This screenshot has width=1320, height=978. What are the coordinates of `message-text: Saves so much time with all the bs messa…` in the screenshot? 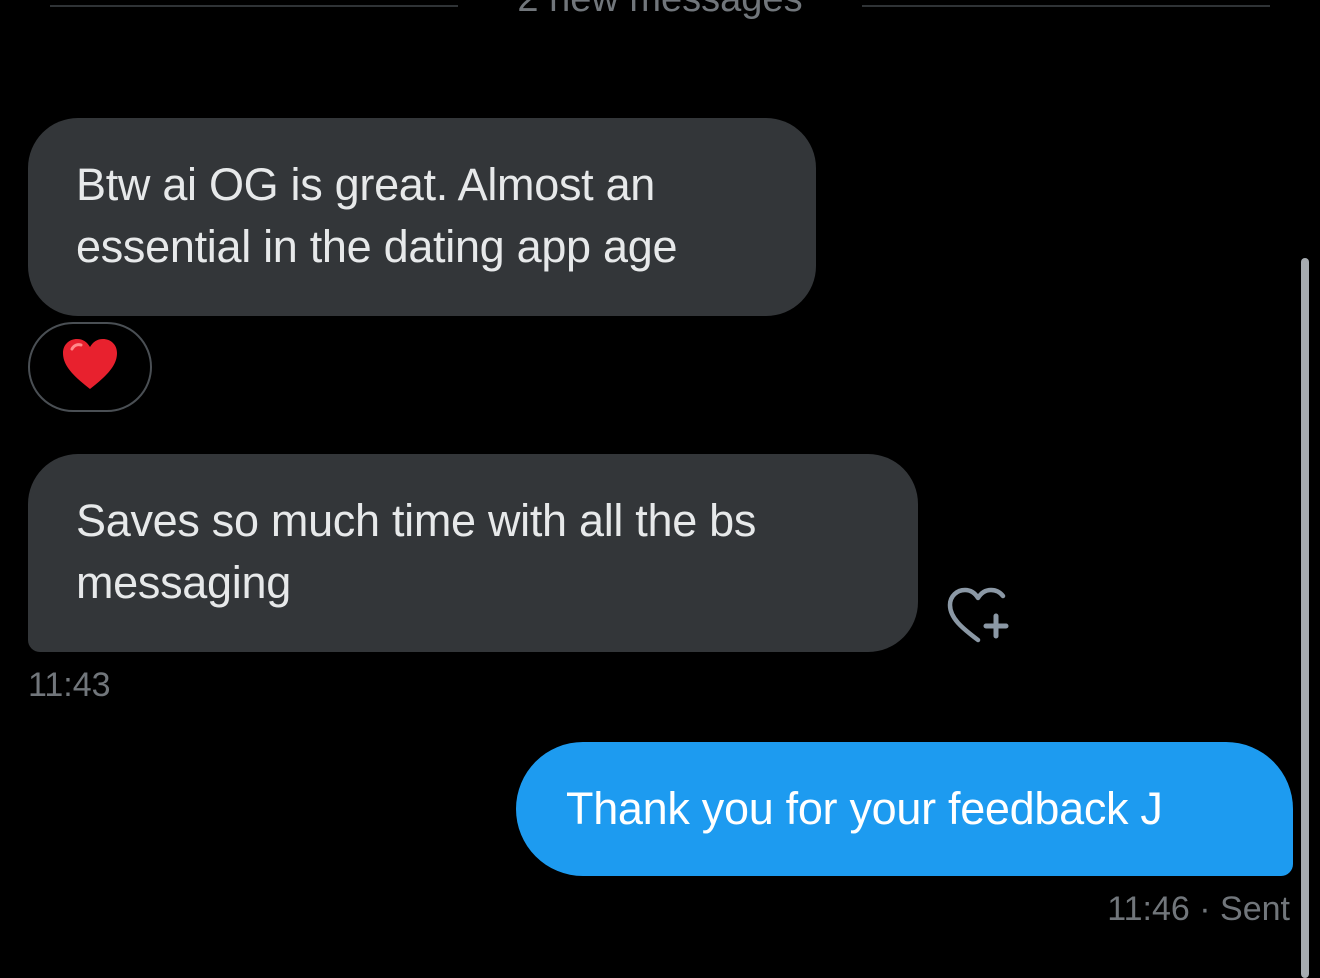 It's located at (416, 551).